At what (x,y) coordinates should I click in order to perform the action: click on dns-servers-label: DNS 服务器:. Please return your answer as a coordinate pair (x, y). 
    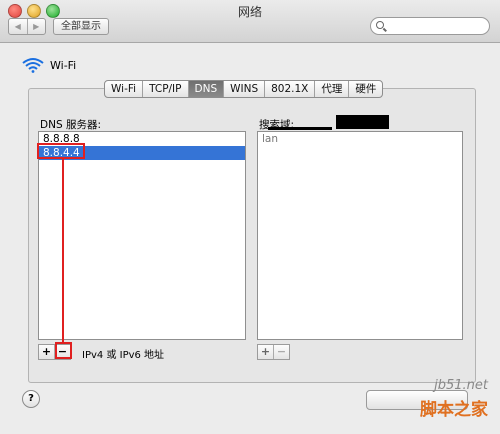
    Looking at the image, I should click on (70, 125).